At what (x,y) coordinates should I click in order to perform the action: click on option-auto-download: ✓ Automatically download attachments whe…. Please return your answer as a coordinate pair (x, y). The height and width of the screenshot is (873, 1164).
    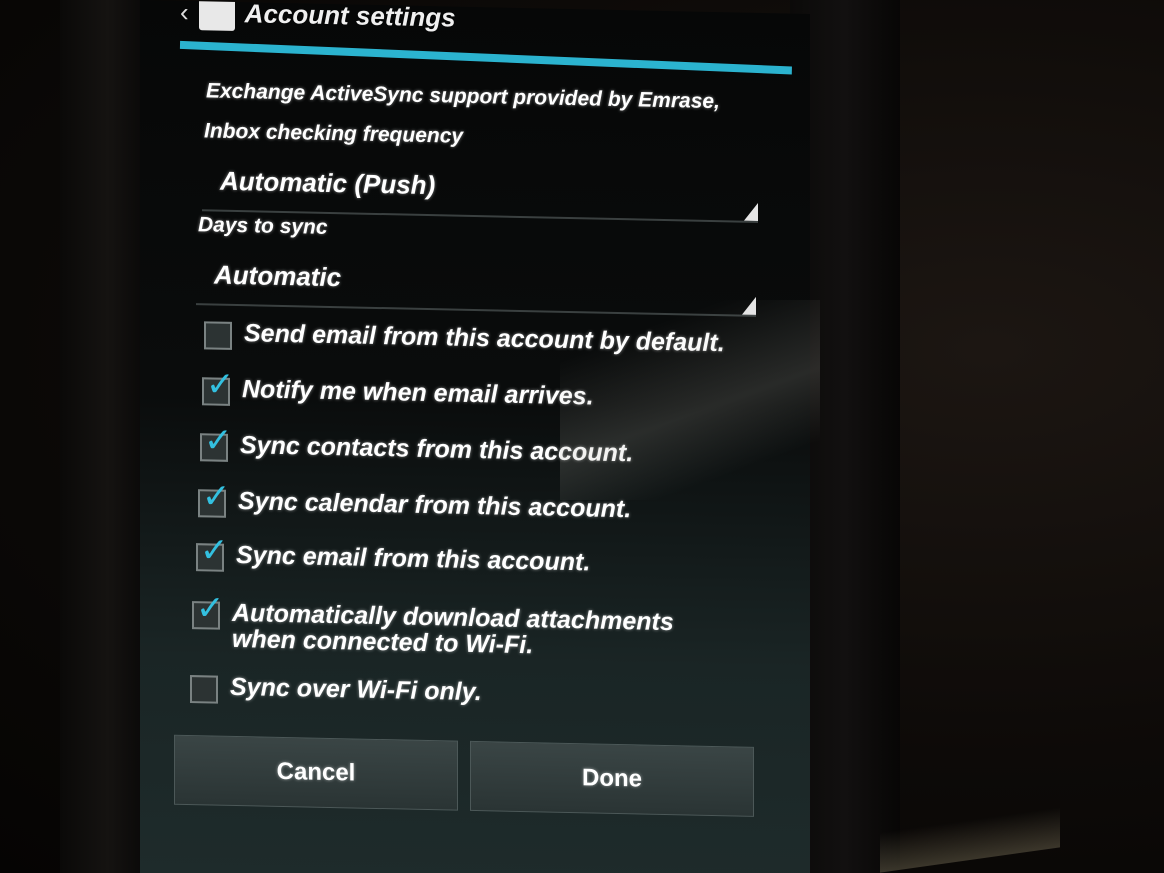
    Looking at the image, I should click on (437, 625).